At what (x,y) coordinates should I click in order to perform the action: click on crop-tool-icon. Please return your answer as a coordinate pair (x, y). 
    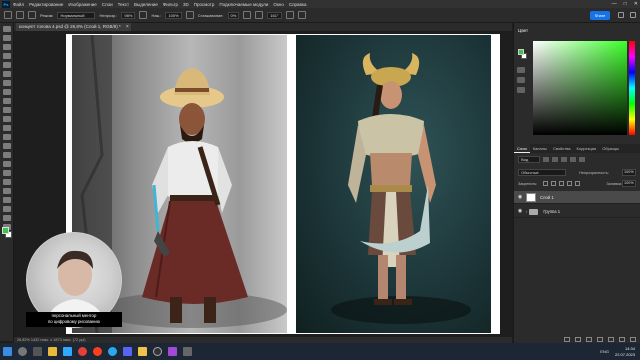
    Looking at the image, I should click on (7, 74).